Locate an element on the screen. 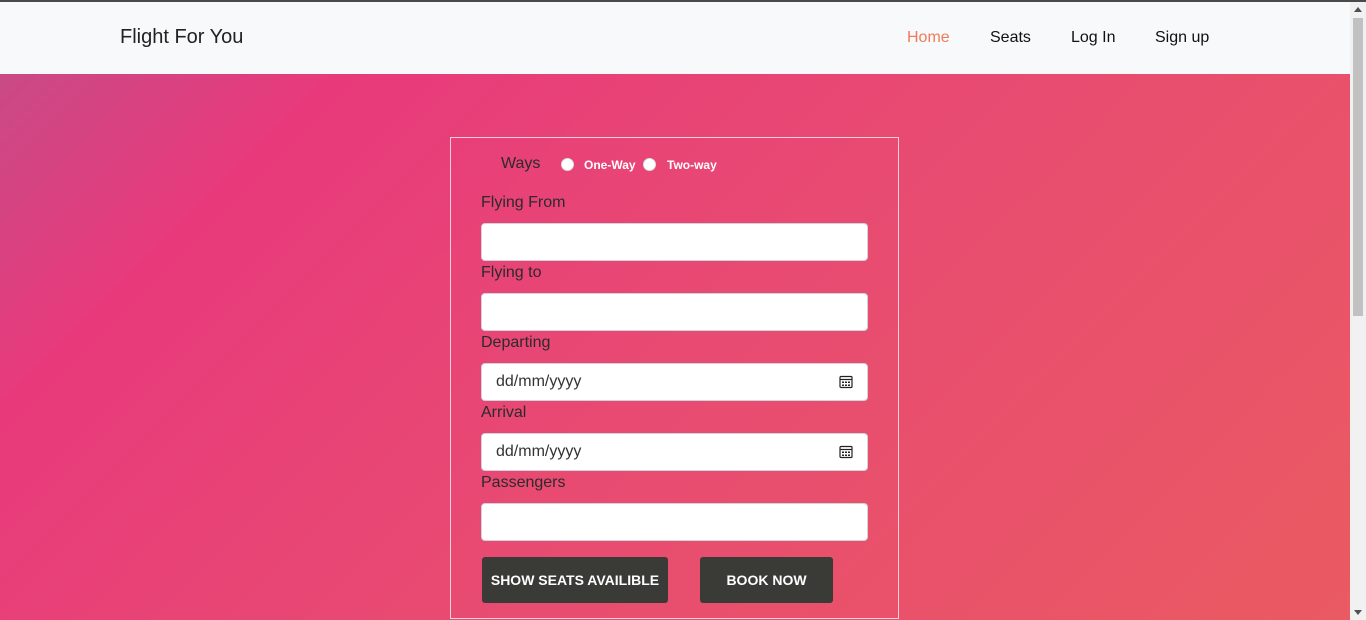  book-now-button: BOOK NOW is located at coordinates (766, 580).